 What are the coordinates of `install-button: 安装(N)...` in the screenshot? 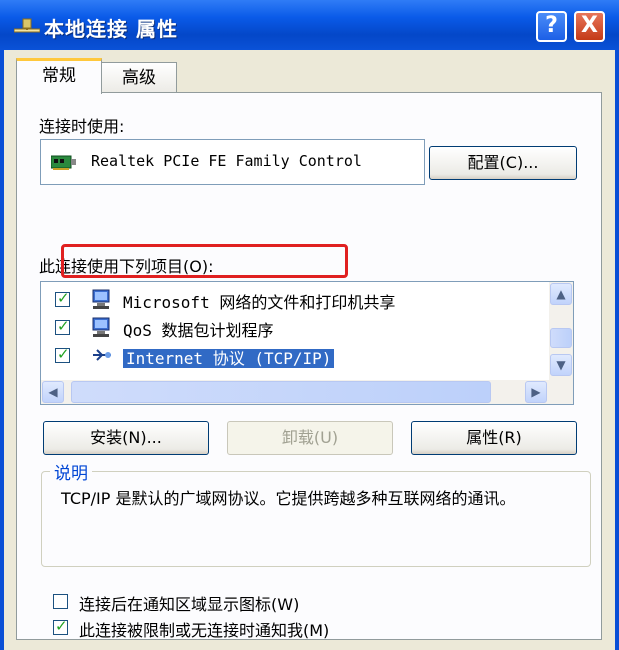 It's located at (126, 438).